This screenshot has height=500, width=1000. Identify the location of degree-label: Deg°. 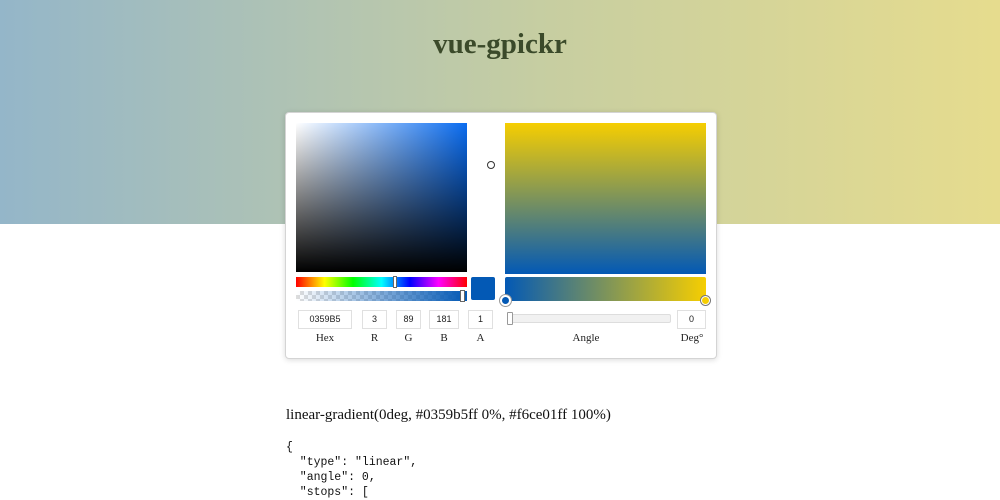
(692, 338).